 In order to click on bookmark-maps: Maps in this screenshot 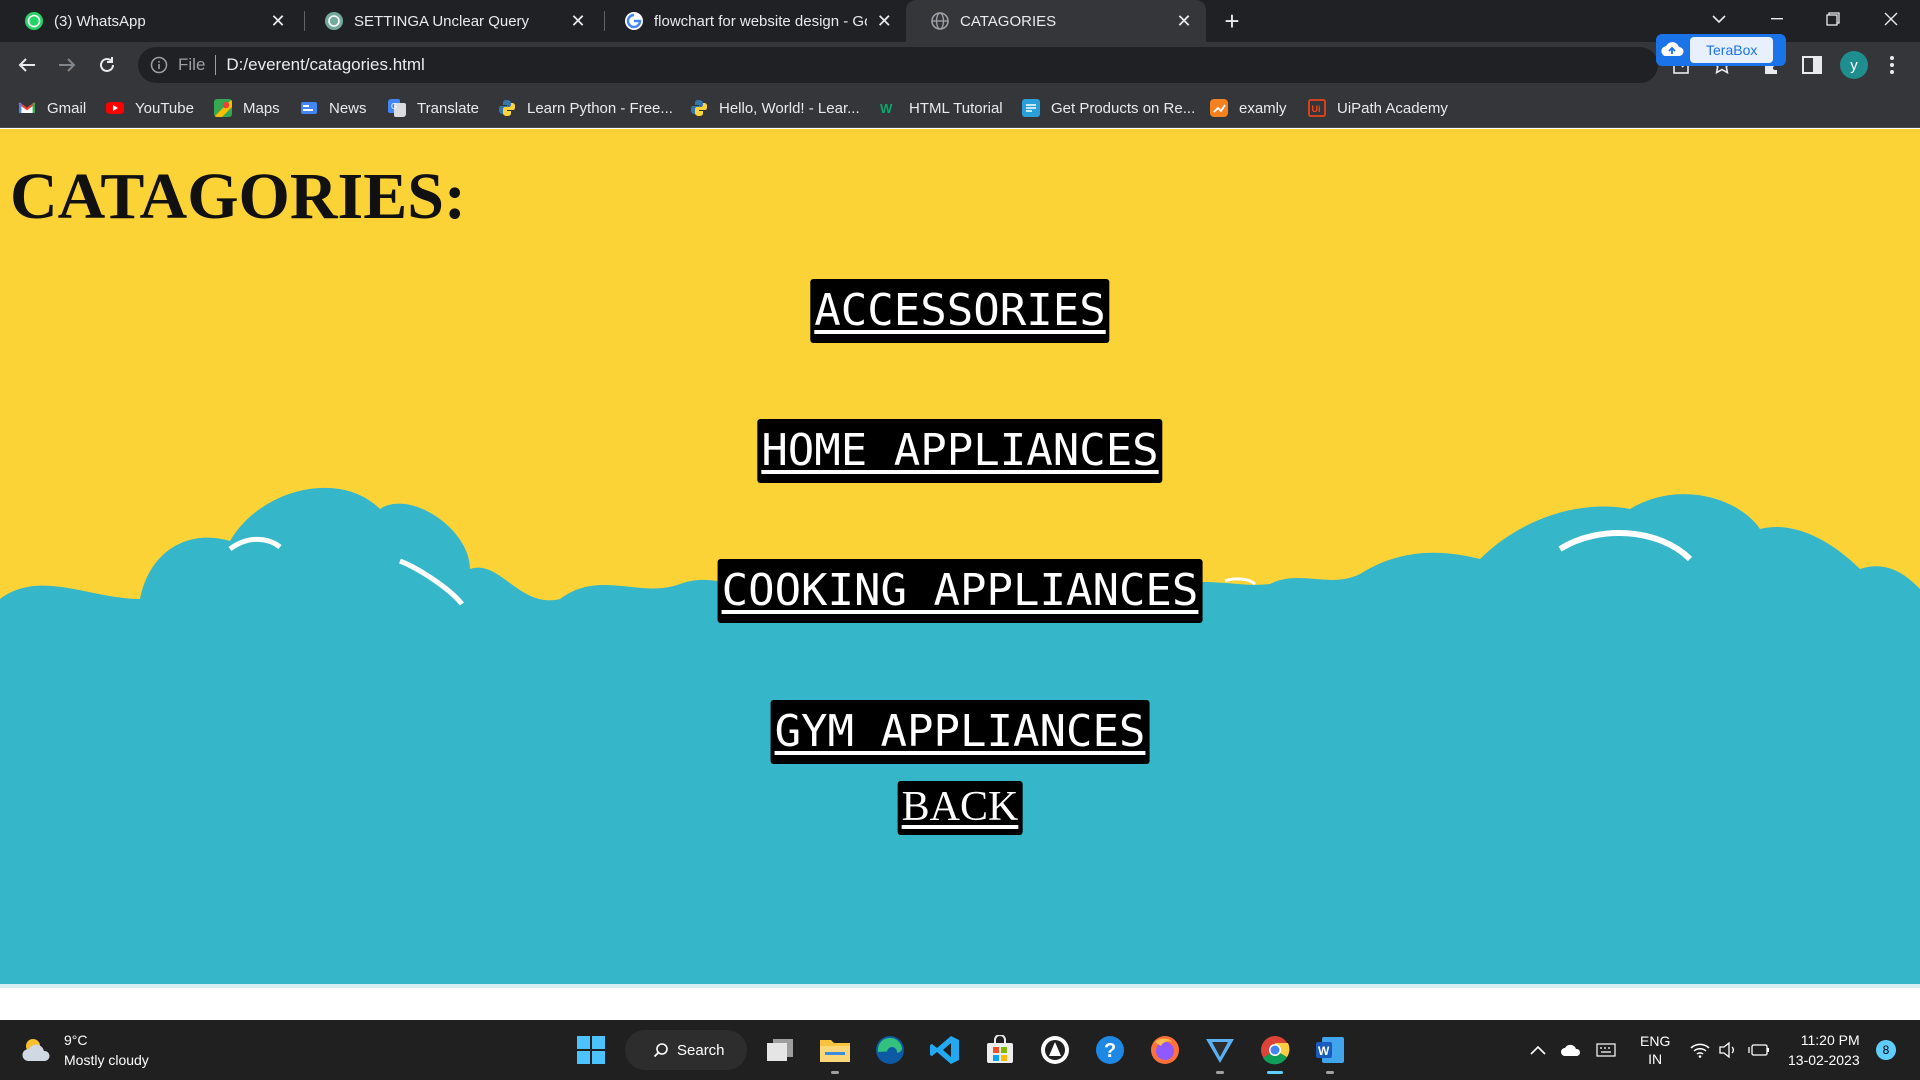, I will do `click(247, 108)`.